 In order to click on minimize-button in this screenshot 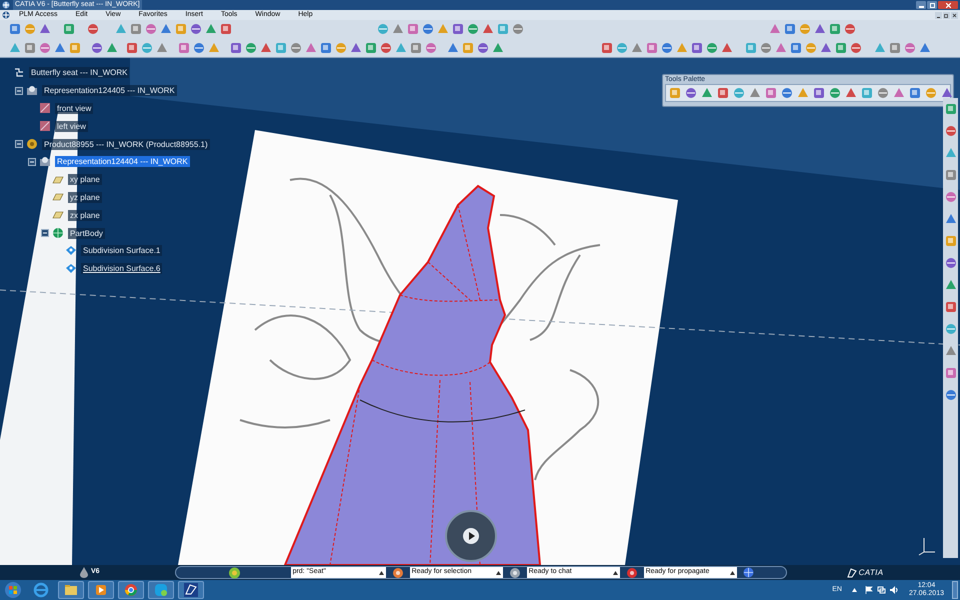, I will do `click(921, 5)`.